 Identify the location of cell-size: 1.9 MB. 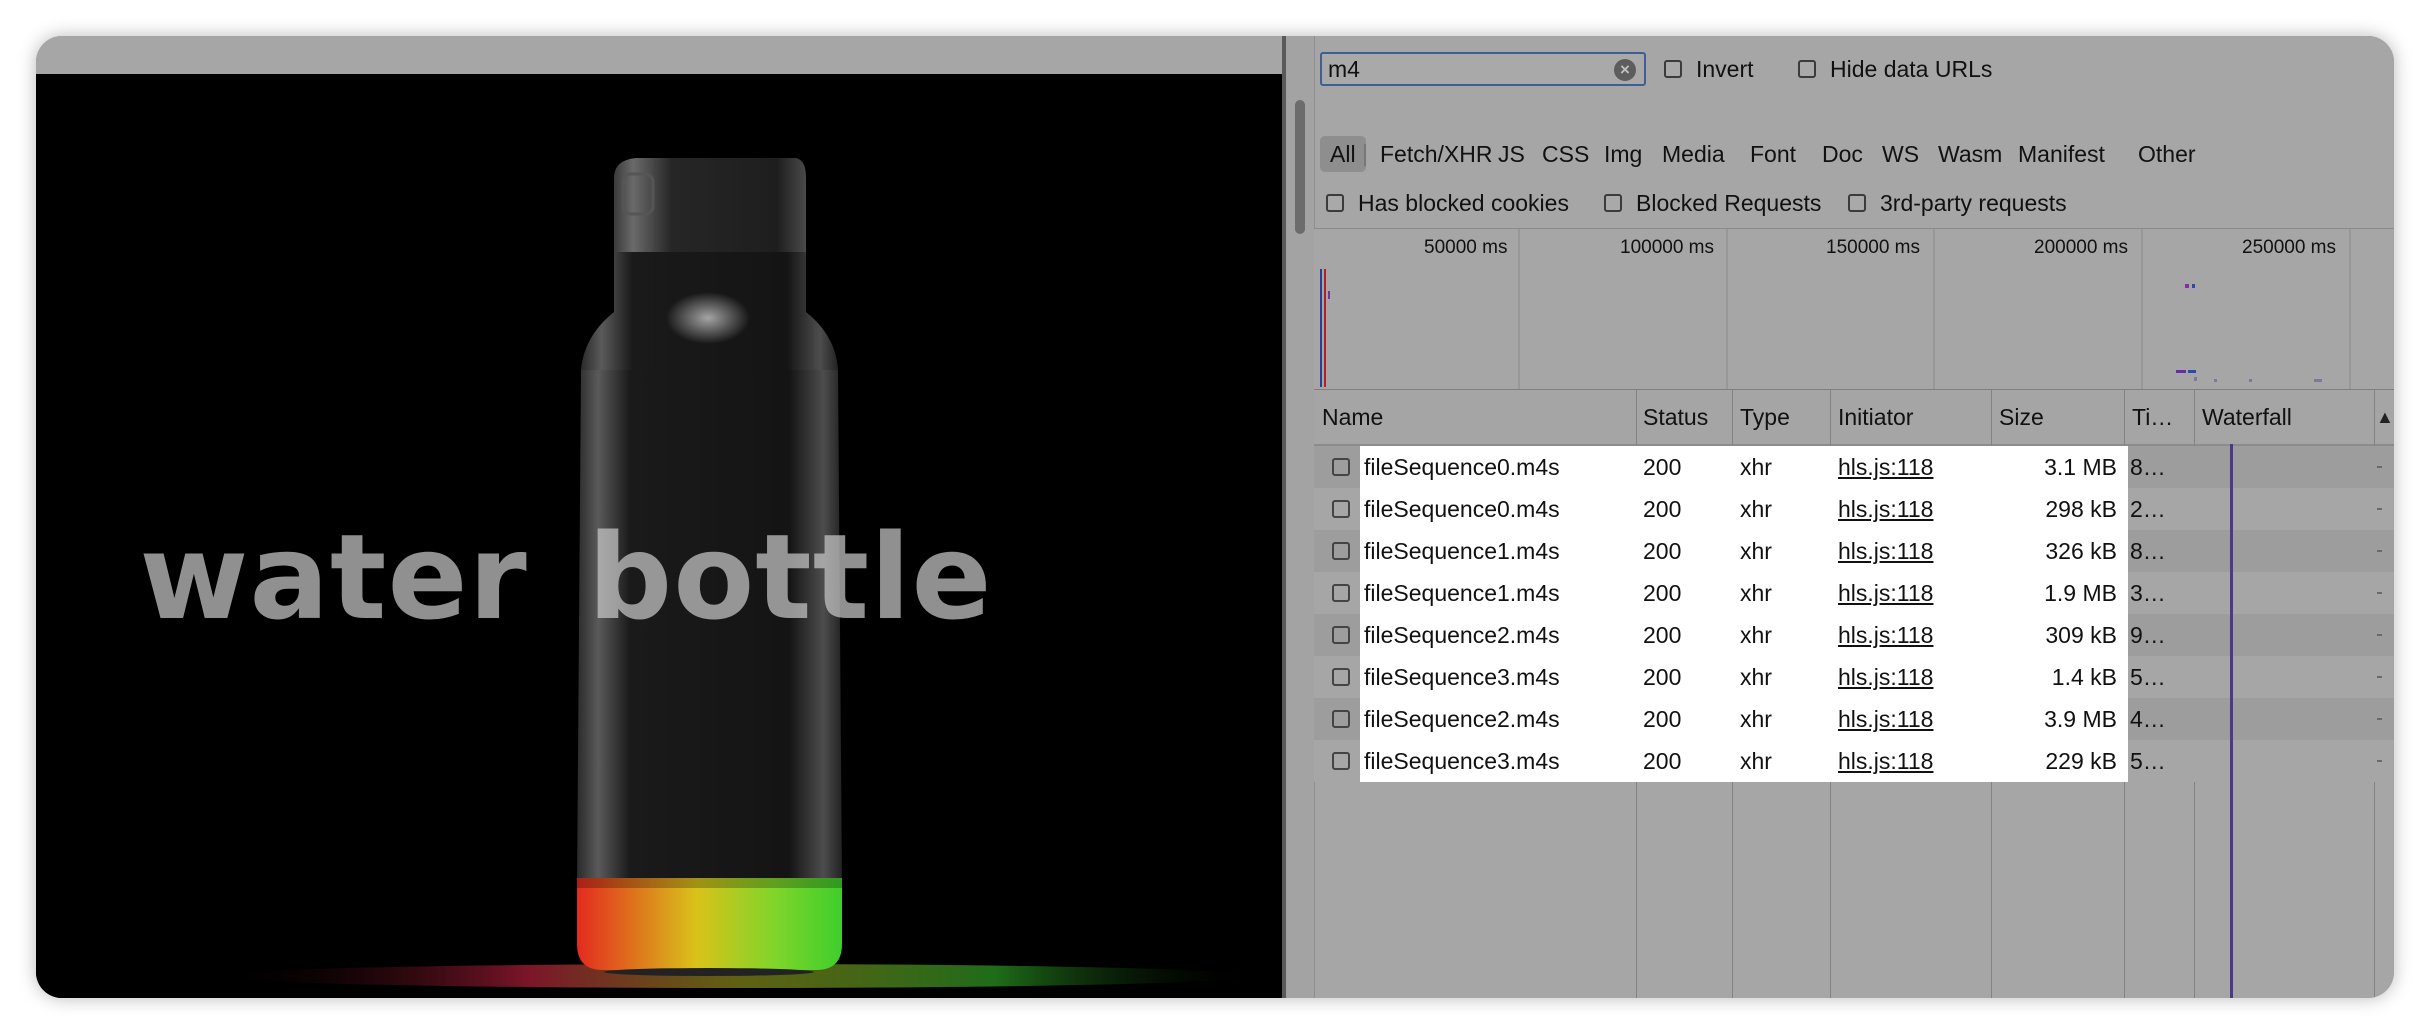
(2080, 593).